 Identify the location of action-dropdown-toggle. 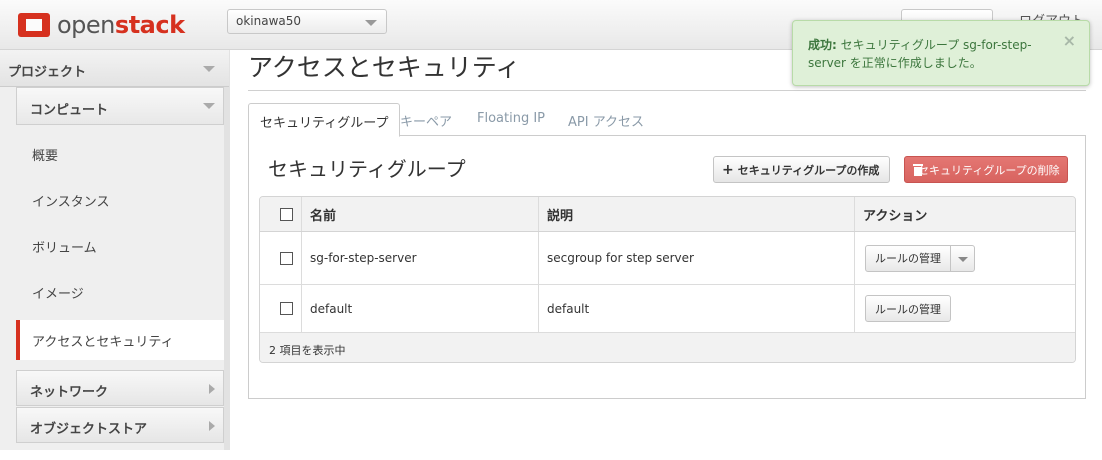
(962, 258).